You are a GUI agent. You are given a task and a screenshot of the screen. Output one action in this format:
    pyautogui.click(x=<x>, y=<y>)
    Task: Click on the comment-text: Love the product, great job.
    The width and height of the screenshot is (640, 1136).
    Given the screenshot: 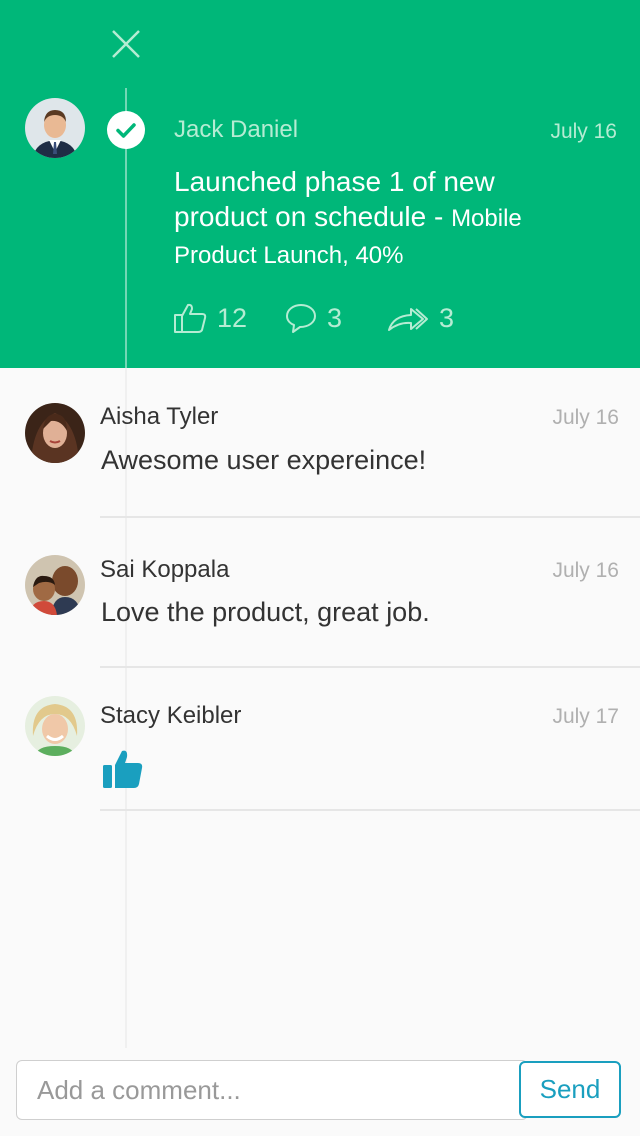 What is the action you would take?
    pyautogui.click(x=265, y=612)
    